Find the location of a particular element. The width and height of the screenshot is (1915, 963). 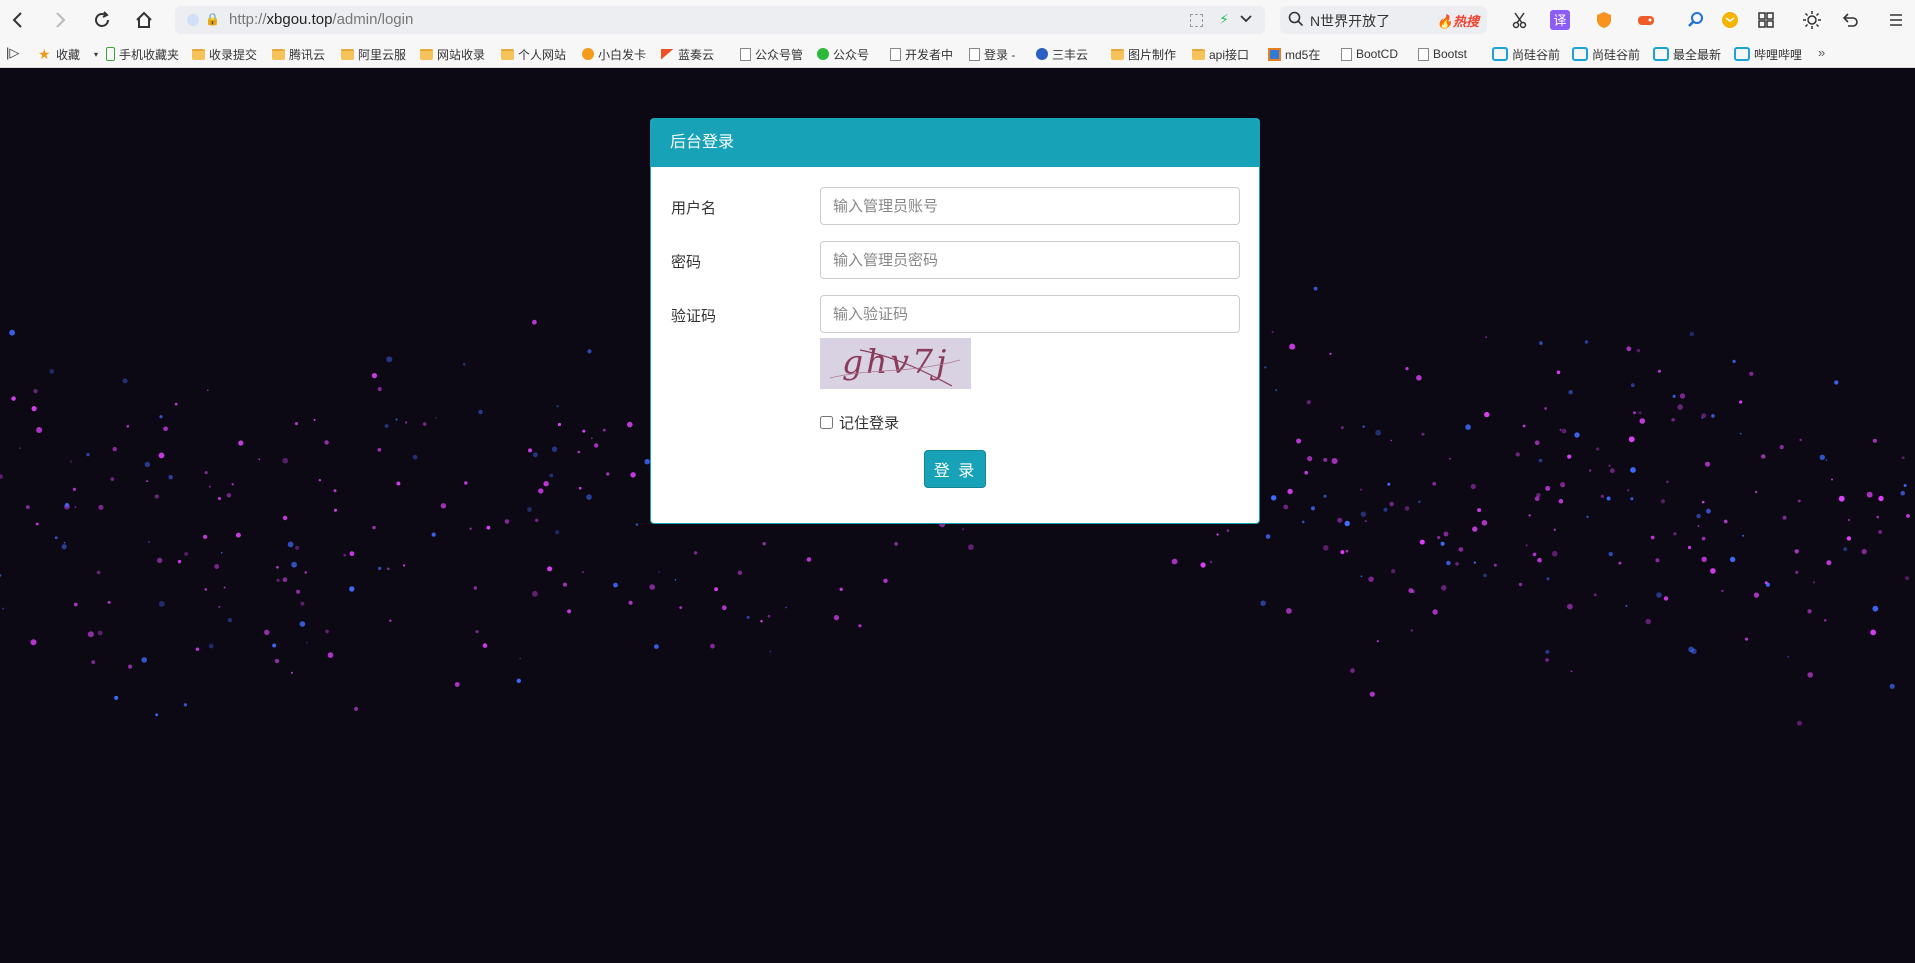

site-info-icon is located at coordinates (193, 20).